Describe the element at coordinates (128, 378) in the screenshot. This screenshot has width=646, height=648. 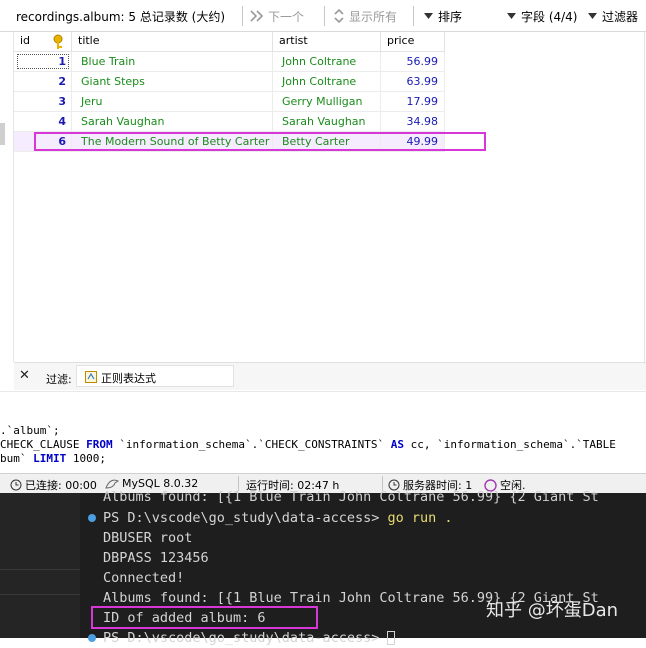
I see `regex-label: 正则表达式` at that location.